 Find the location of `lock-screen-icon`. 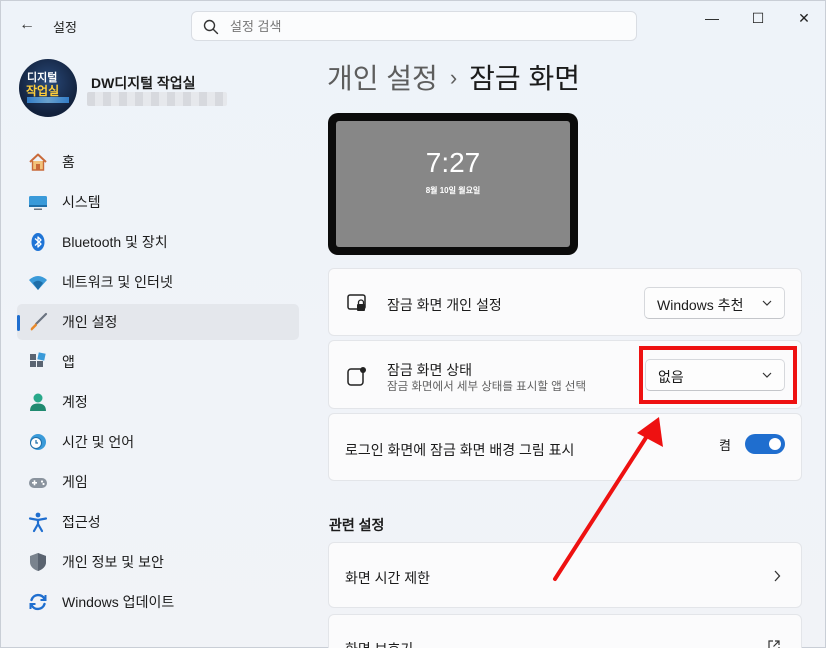

lock-screen-icon is located at coordinates (356, 302).